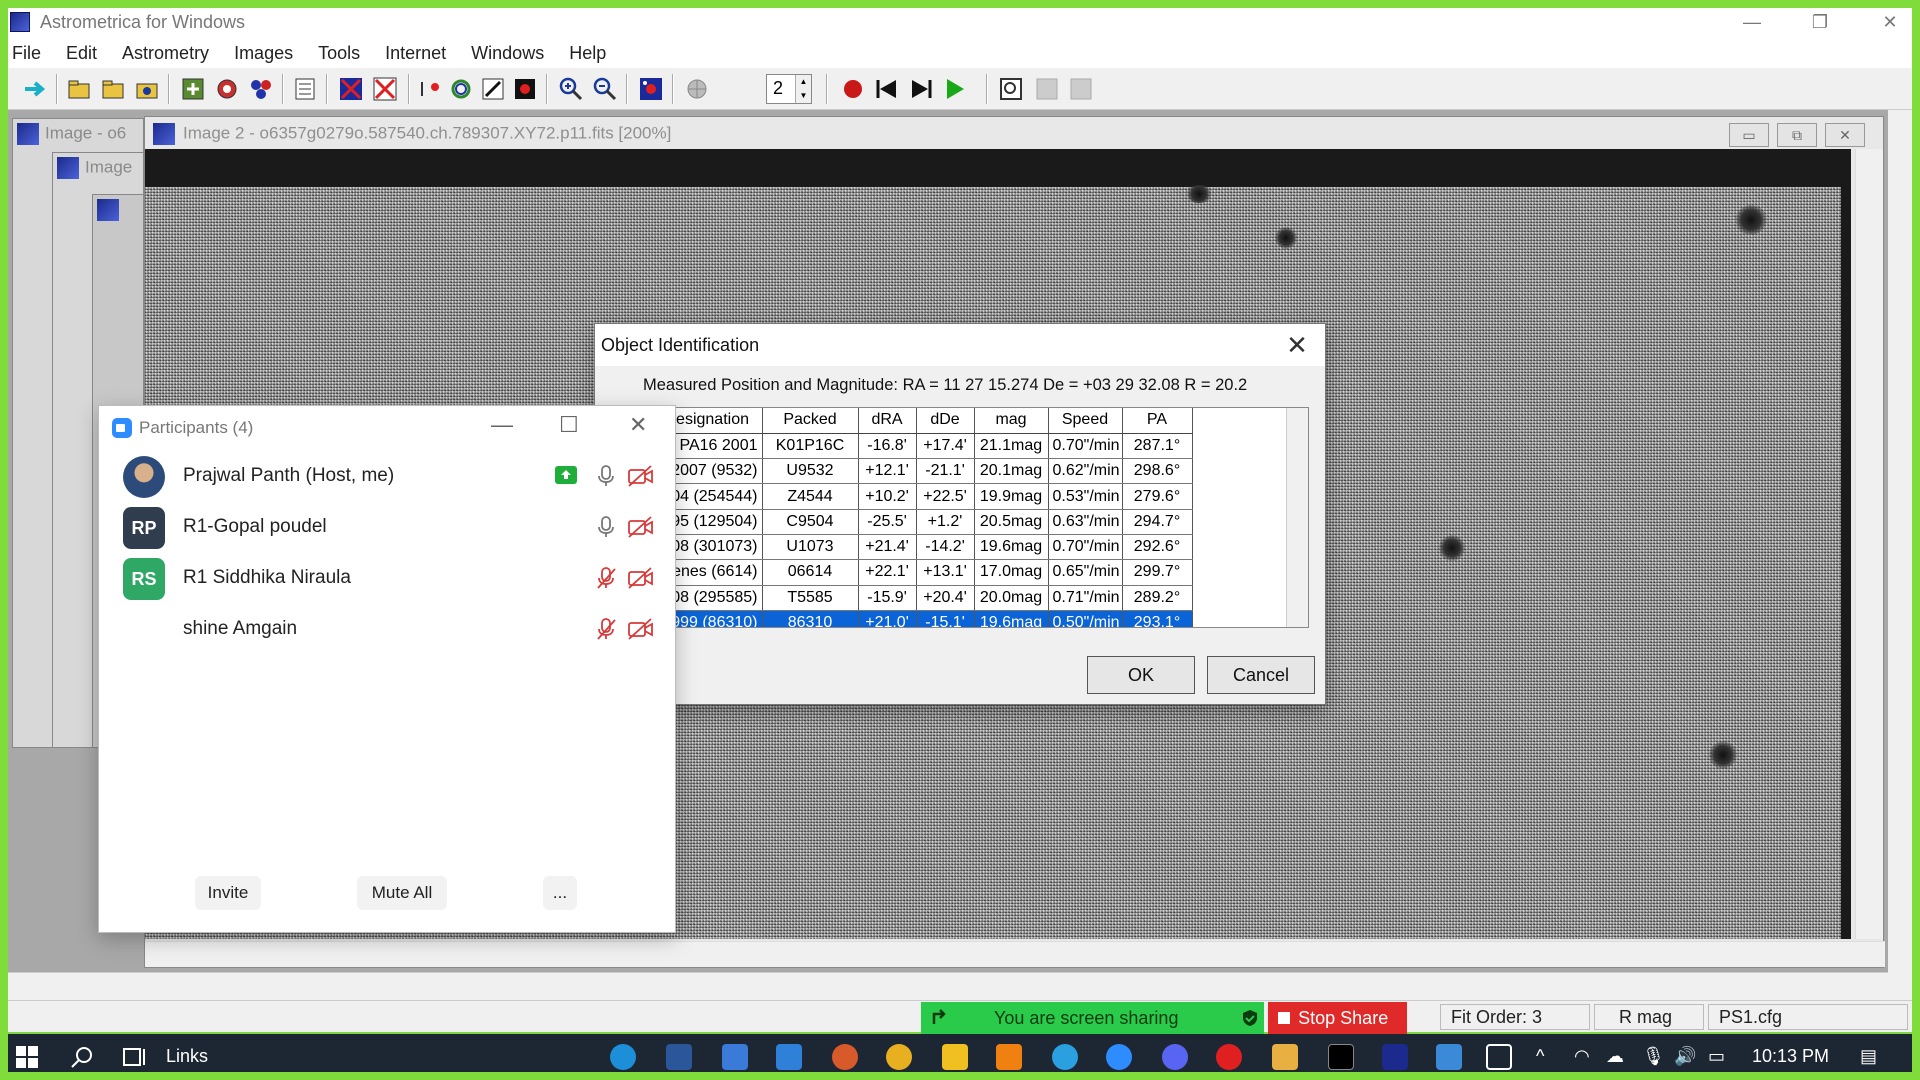 The image size is (1920, 1080). Describe the element at coordinates (502, 425) in the screenshot. I see `panel-minimize-button: —` at that location.